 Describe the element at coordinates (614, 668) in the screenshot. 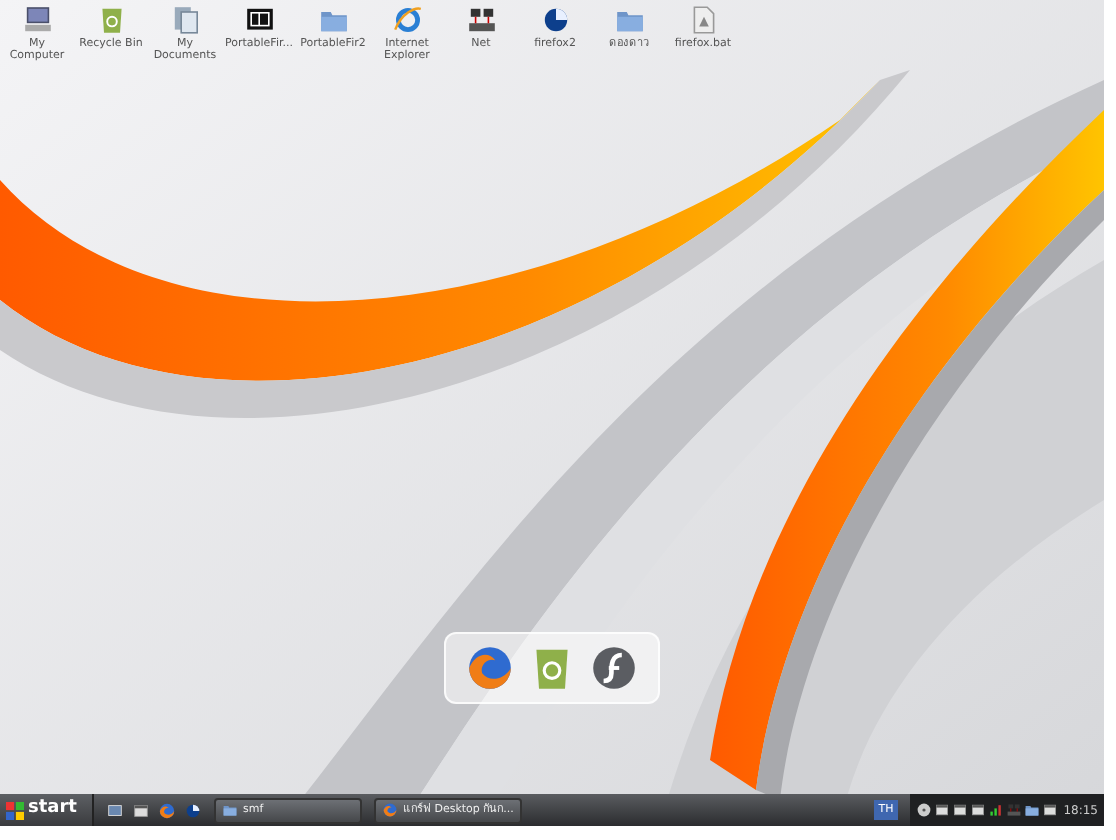

I see `flash-icon` at that location.